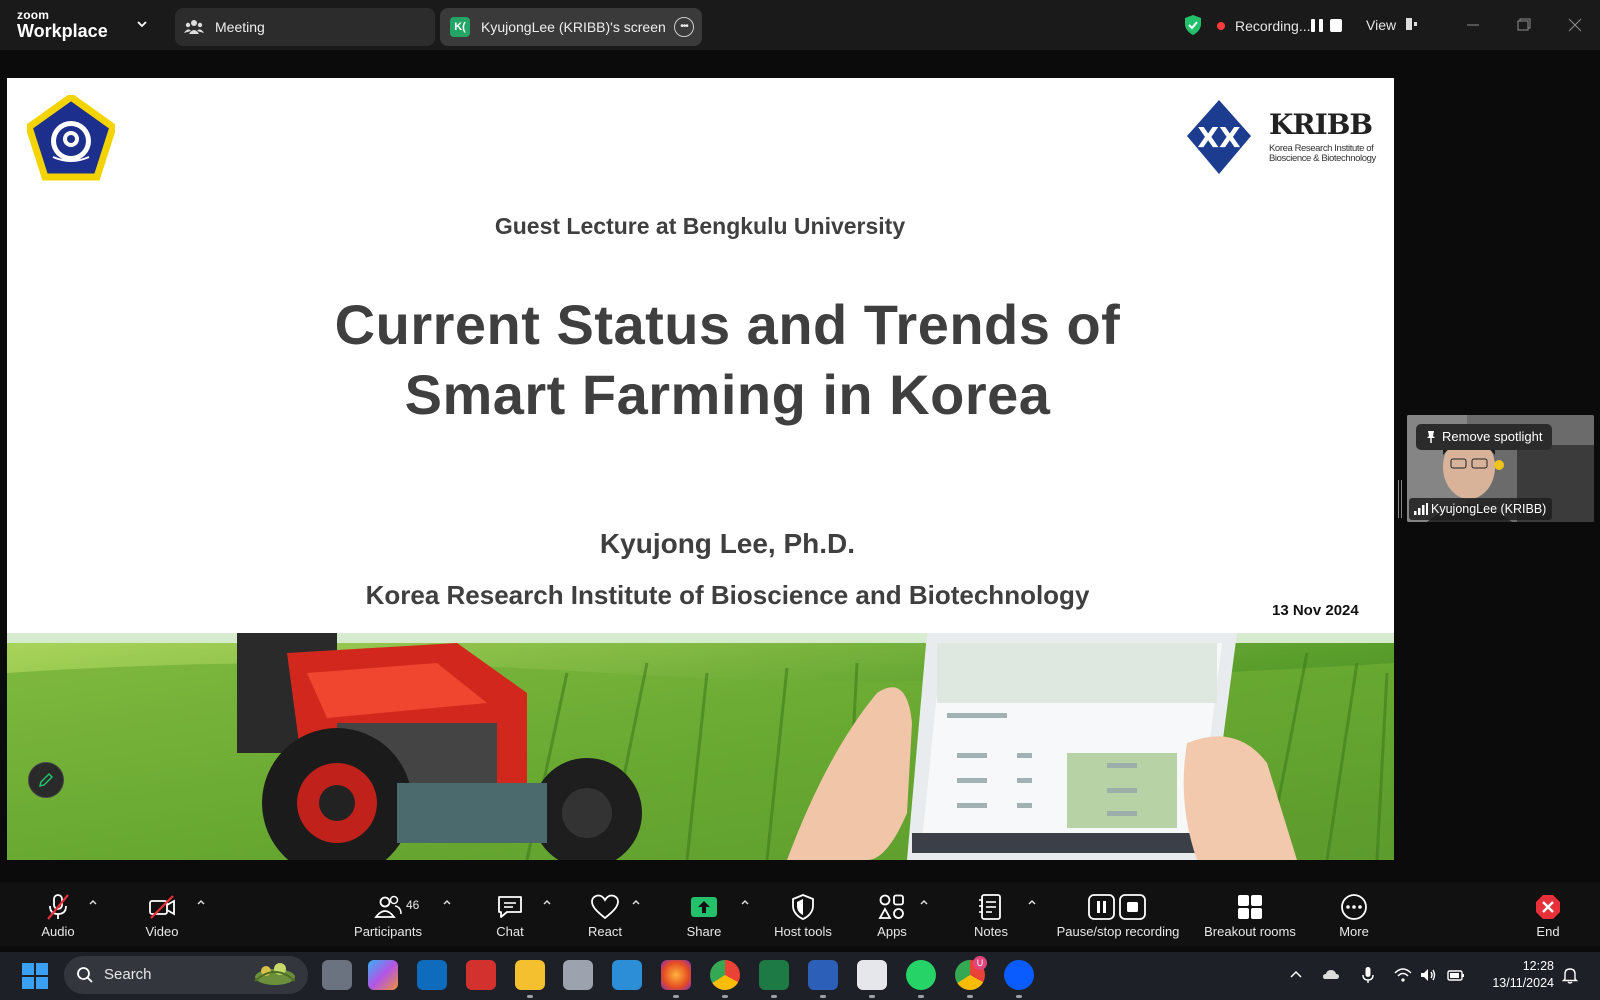 The image size is (1600, 1000). What do you see at coordinates (991, 931) in the screenshot?
I see `notes-label: Notes` at bounding box center [991, 931].